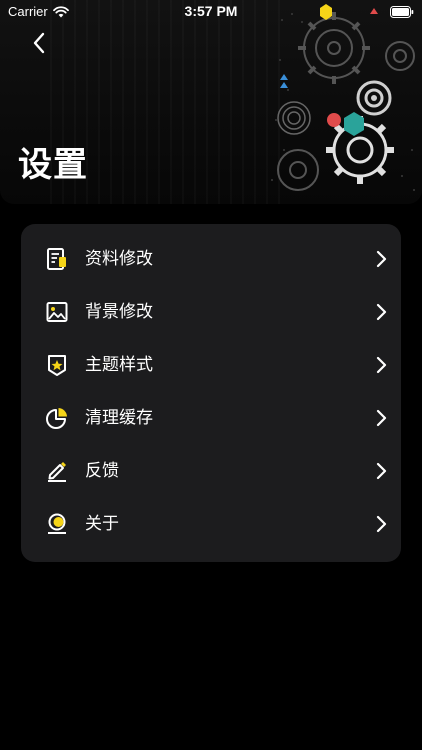 The height and width of the screenshot is (750, 422). I want to click on settings-item-background: 背景修改, so click(211, 312).